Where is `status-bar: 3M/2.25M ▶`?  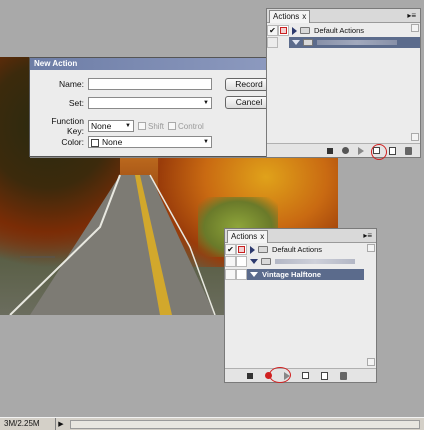 status-bar: 3M/2.25M ▶ is located at coordinates (212, 423).